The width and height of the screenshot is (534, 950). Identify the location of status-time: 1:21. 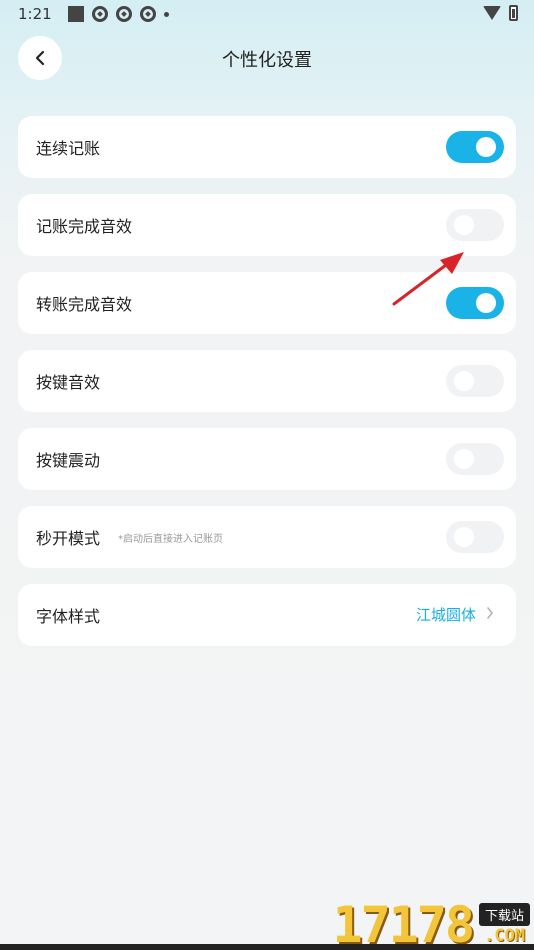
(35, 14).